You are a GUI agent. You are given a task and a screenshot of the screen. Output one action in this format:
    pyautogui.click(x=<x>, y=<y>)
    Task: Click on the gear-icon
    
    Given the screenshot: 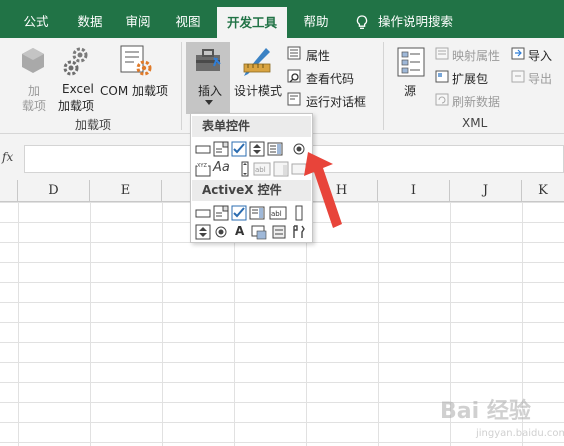 What is the action you would take?
    pyautogui.click(x=75, y=61)
    